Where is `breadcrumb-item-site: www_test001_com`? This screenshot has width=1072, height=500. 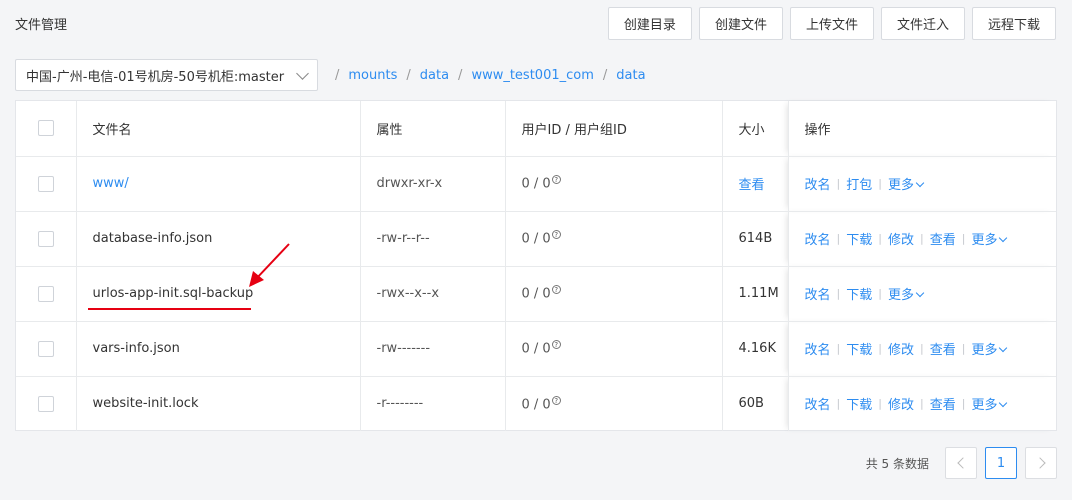 breadcrumb-item-site: www_test001_com is located at coordinates (532, 75).